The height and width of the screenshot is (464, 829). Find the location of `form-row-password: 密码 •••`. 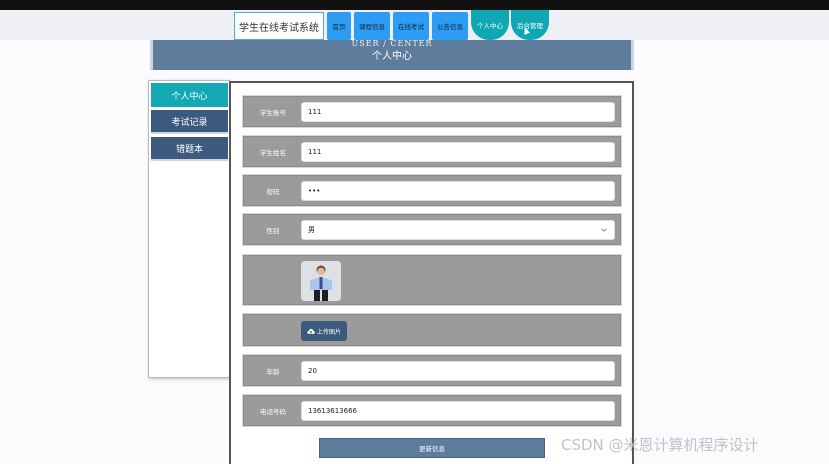

form-row-password: 密码 ••• is located at coordinates (432, 190).